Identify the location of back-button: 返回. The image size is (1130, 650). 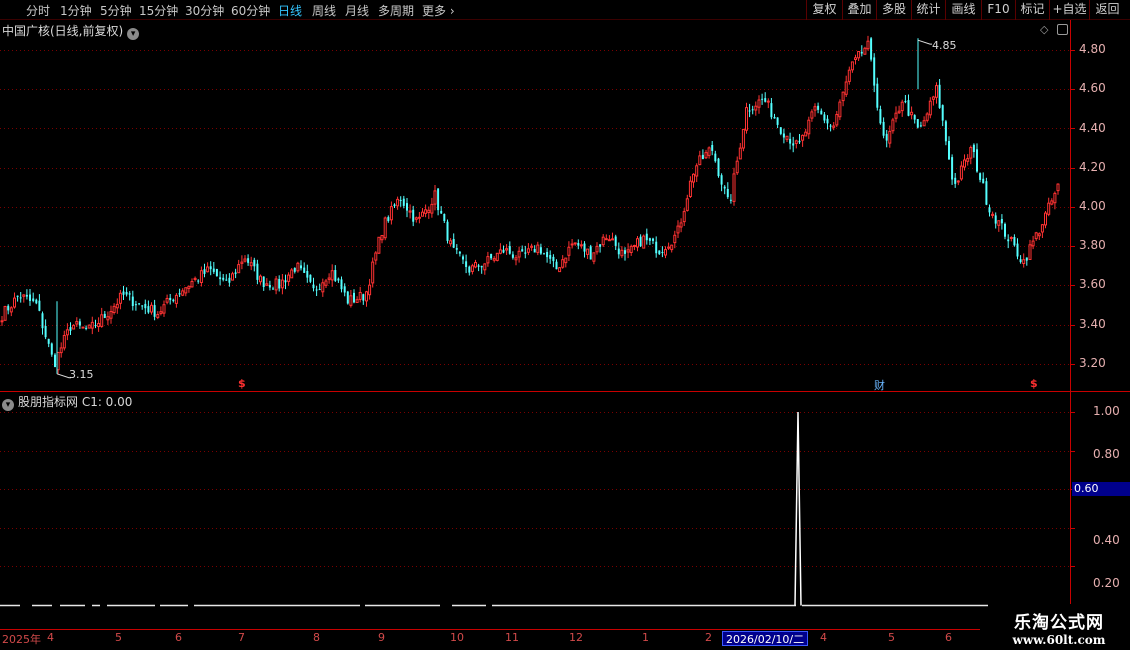
(1107, 10).